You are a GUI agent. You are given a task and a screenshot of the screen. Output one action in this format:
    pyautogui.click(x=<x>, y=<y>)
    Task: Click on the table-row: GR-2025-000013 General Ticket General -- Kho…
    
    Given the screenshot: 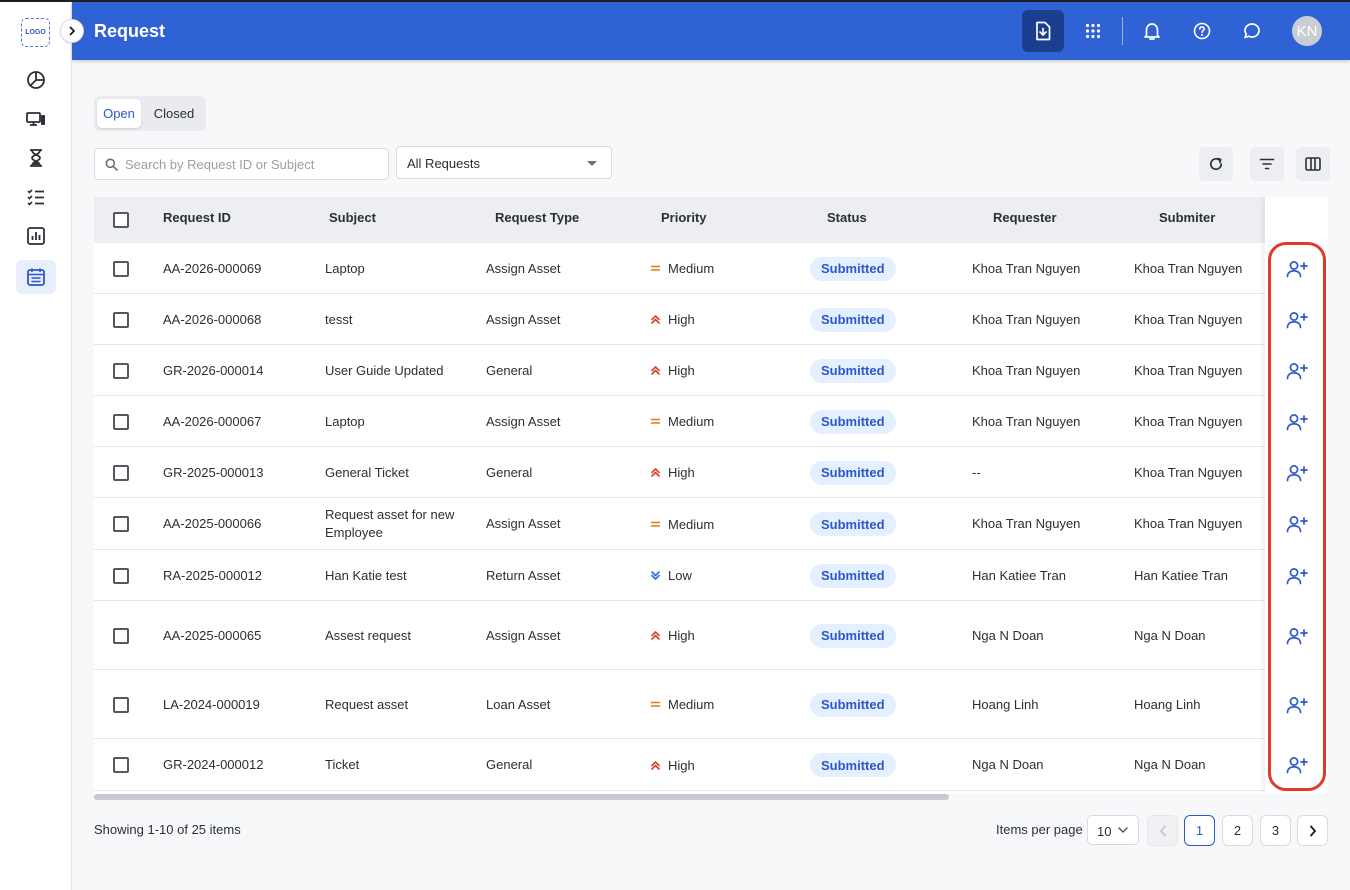 What is the action you would take?
    pyautogui.click(x=679, y=472)
    